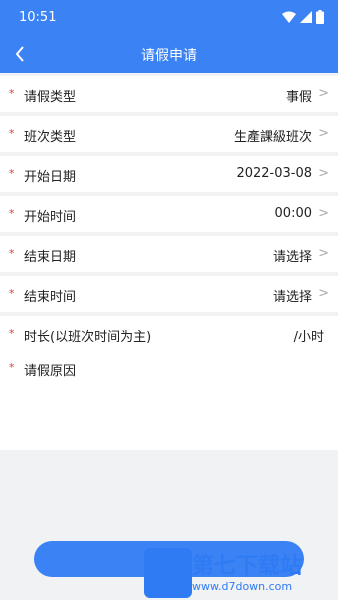 The width and height of the screenshot is (338, 600). What do you see at coordinates (169, 134) in the screenshot?
I see `shift-type-row: * 班次类型 生產課級班次 >` at bounding box center [169, 134].